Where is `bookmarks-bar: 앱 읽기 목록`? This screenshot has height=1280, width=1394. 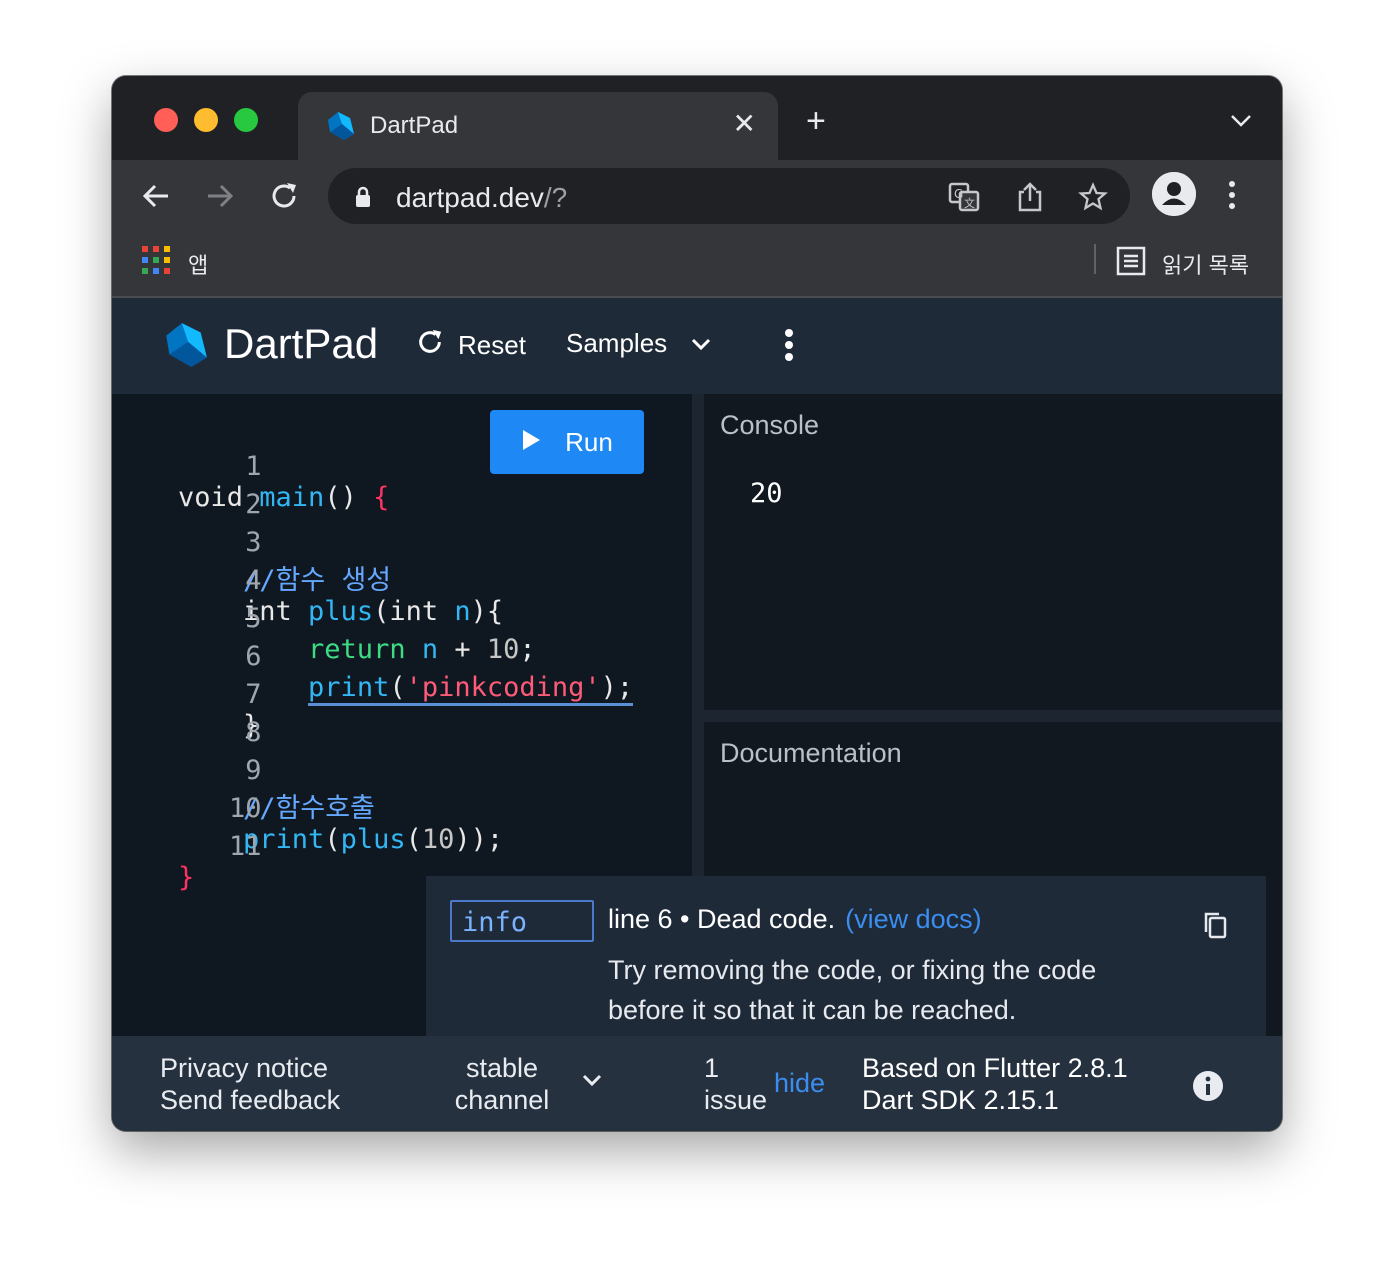 bookmarks-bar: 앱 읽기 목록 is located at coordinates (697, 265).